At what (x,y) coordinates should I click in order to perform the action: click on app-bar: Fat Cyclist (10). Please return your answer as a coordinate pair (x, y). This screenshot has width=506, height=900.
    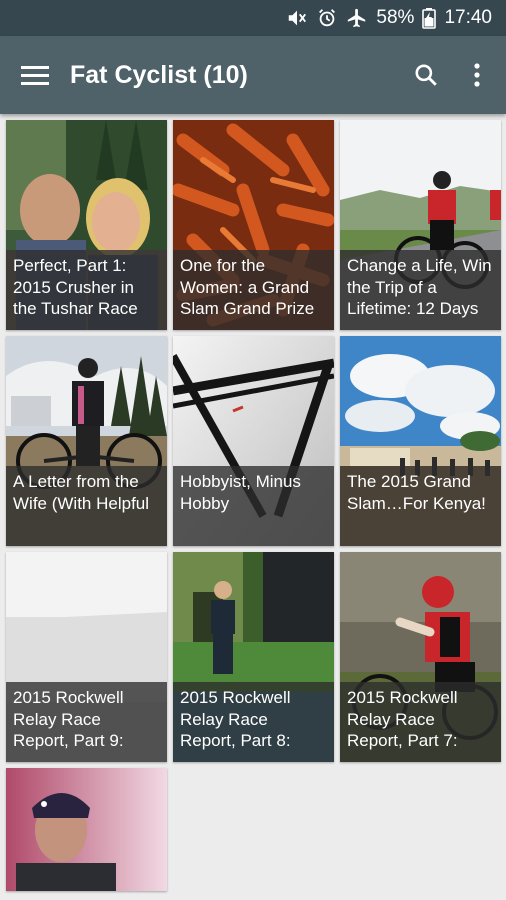
    Looking at the image, I should click on (253, 75).